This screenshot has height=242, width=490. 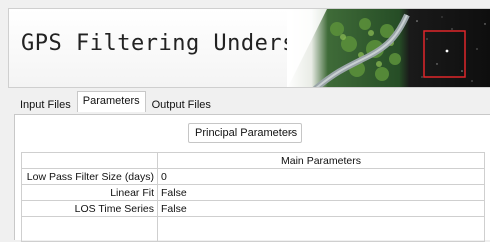 What do you see at coordinates (45, 104) in the screenshot?
I see `tab-input-files: Input Files` at bounding box center [45, 104].